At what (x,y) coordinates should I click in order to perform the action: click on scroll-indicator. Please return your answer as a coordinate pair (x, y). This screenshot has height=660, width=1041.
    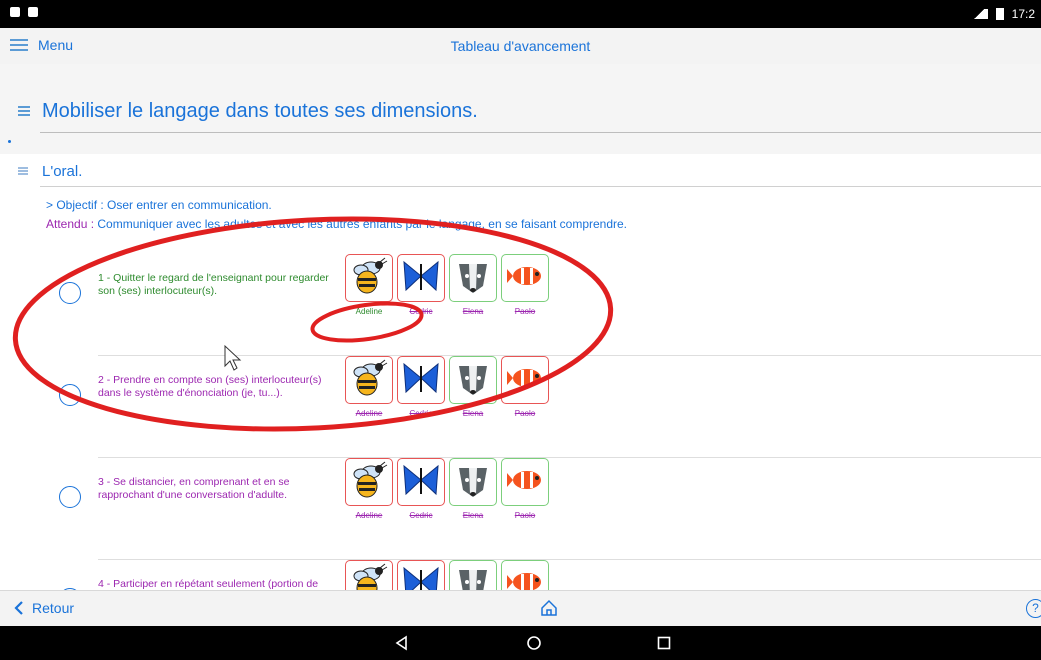
    Looking at the image, I should click on (9, 141).